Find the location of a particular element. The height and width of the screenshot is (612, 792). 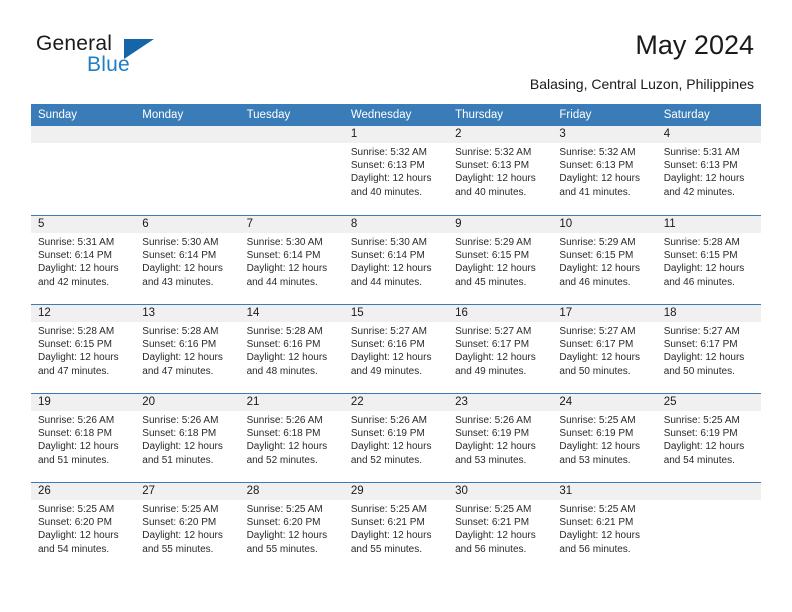

day-number: 16 is located at coordinates (500, 313).